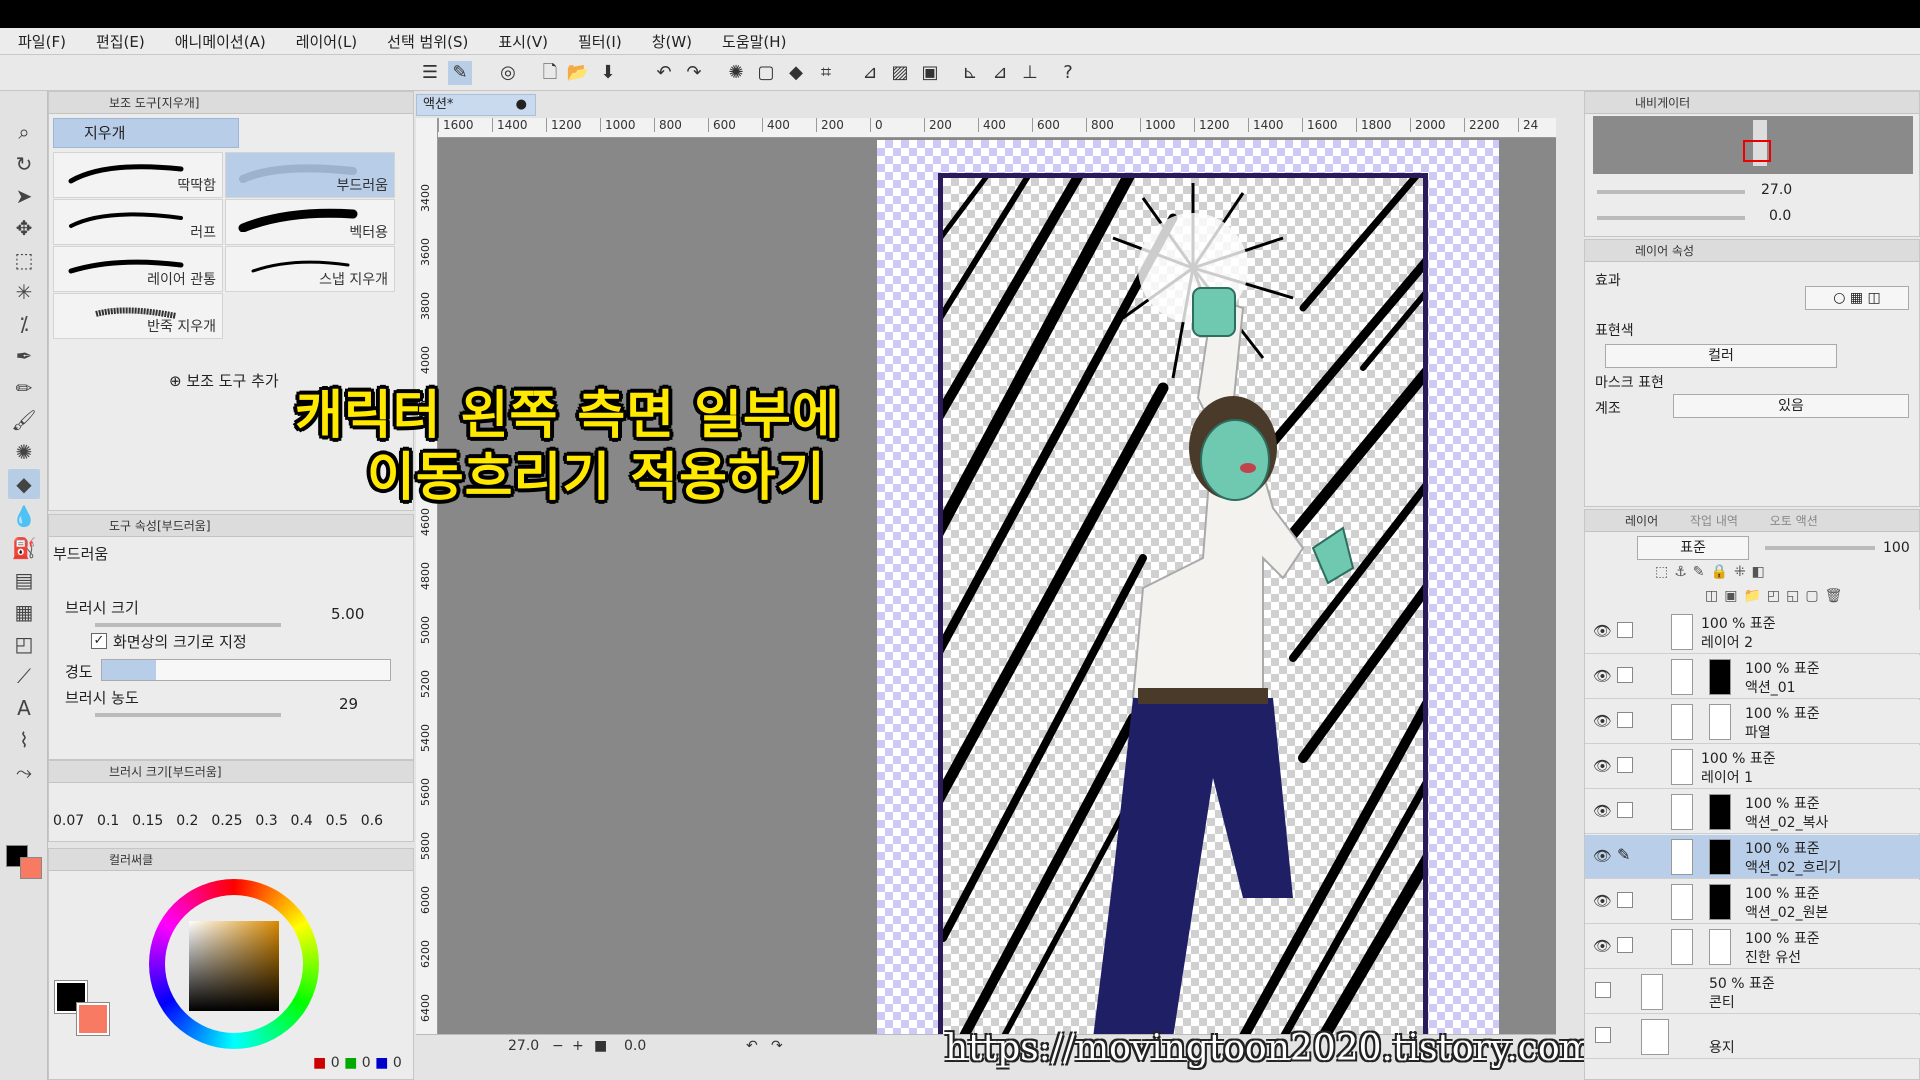 This screenshot has width=1920, height=1080. What do you see at coordinates (24, 644) in the screenshot?
I see `frame-tool-icon: ◰` at bounding box center [24, 644].